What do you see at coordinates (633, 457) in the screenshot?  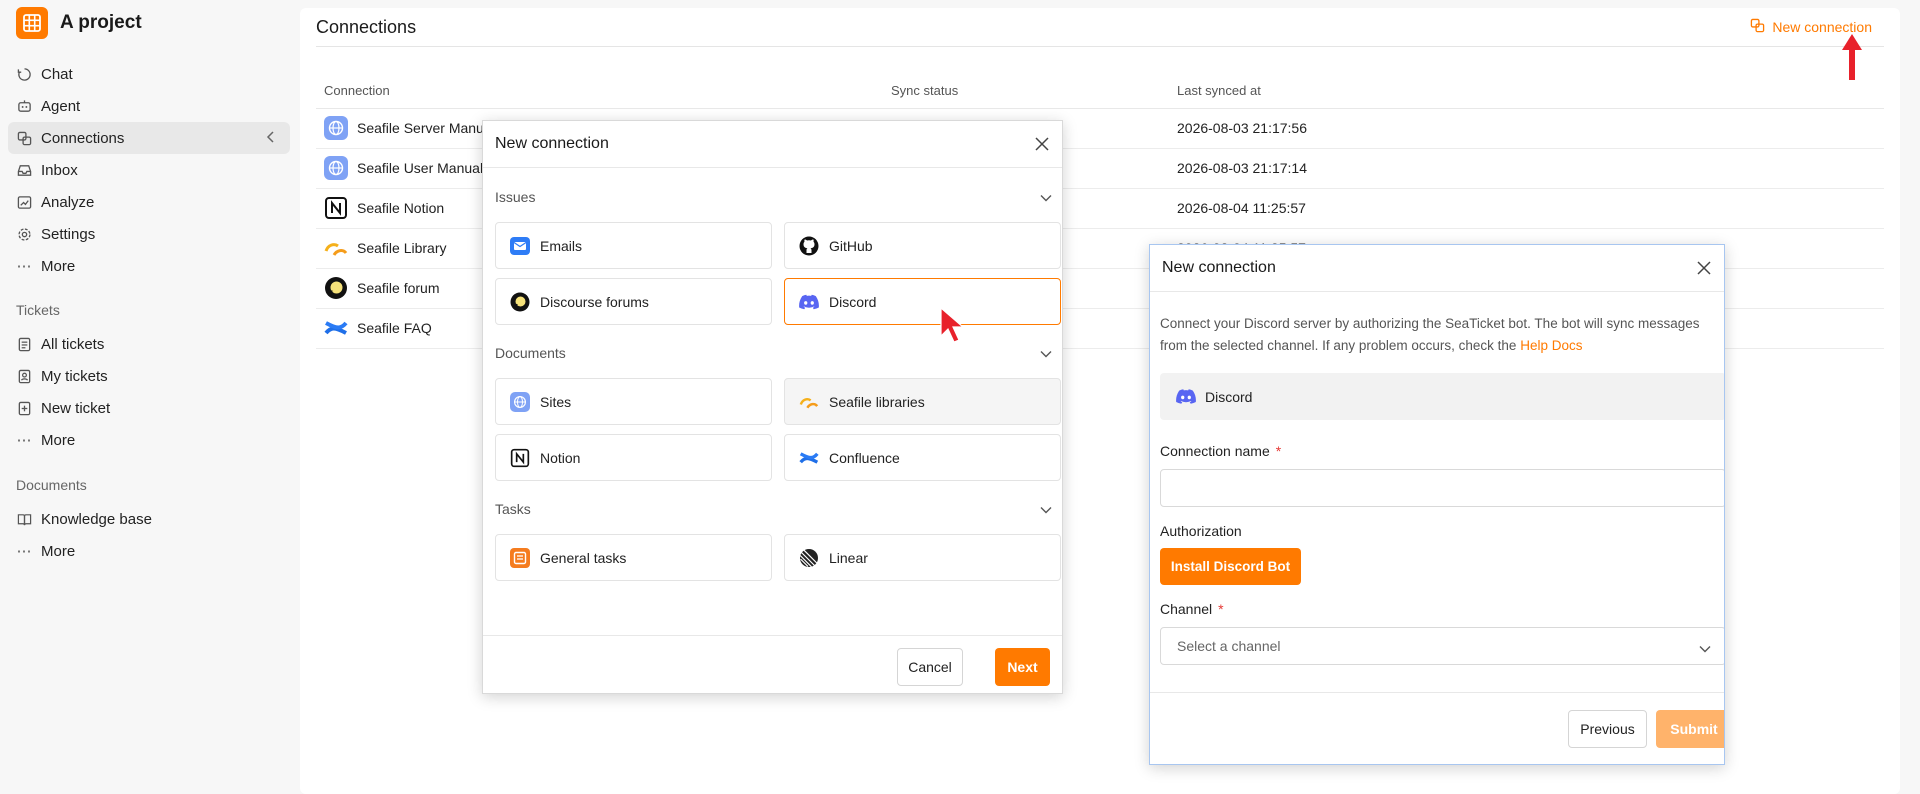 I see `provider-card-notion: Notion` at bounding box center [633, 457].